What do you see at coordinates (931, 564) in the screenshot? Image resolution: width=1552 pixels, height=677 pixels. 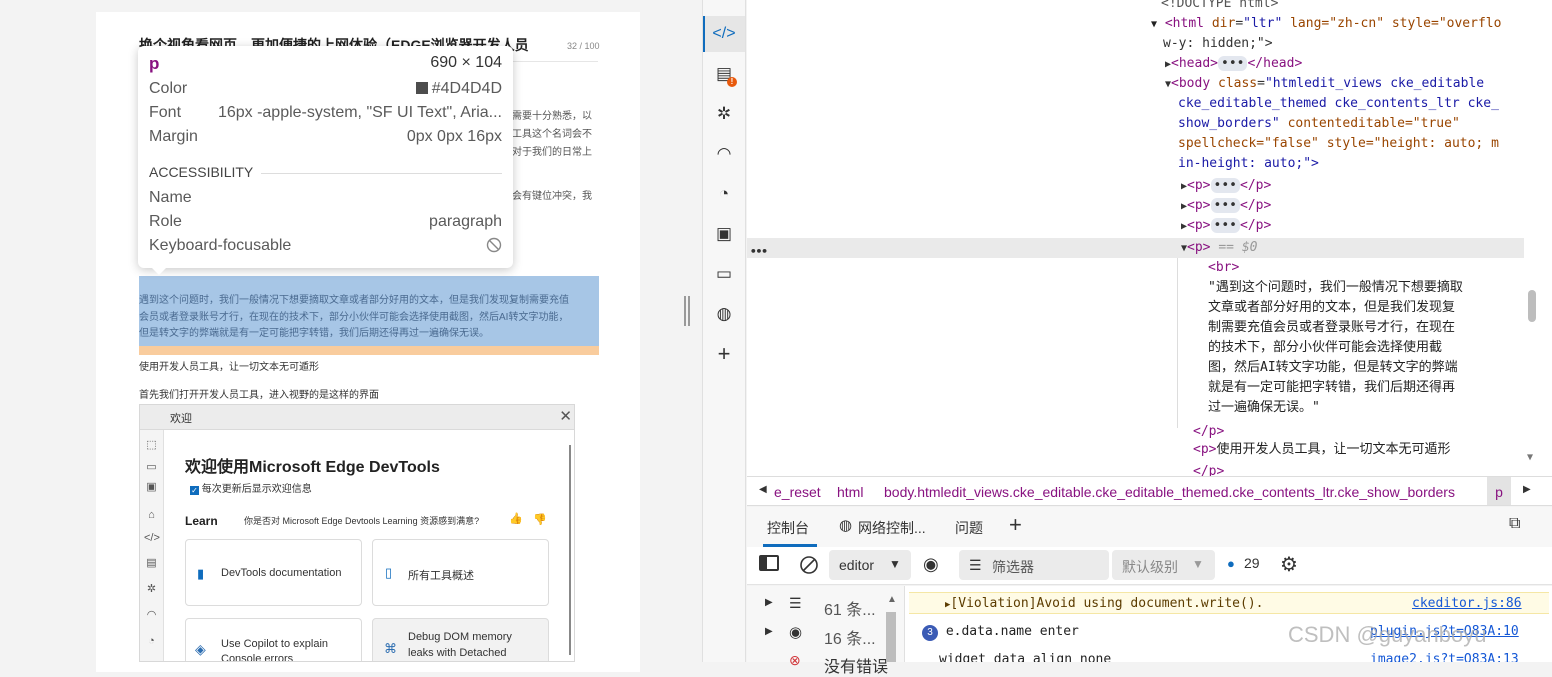 I see `eye-icon: ◉` at bounding box center [931, 564].